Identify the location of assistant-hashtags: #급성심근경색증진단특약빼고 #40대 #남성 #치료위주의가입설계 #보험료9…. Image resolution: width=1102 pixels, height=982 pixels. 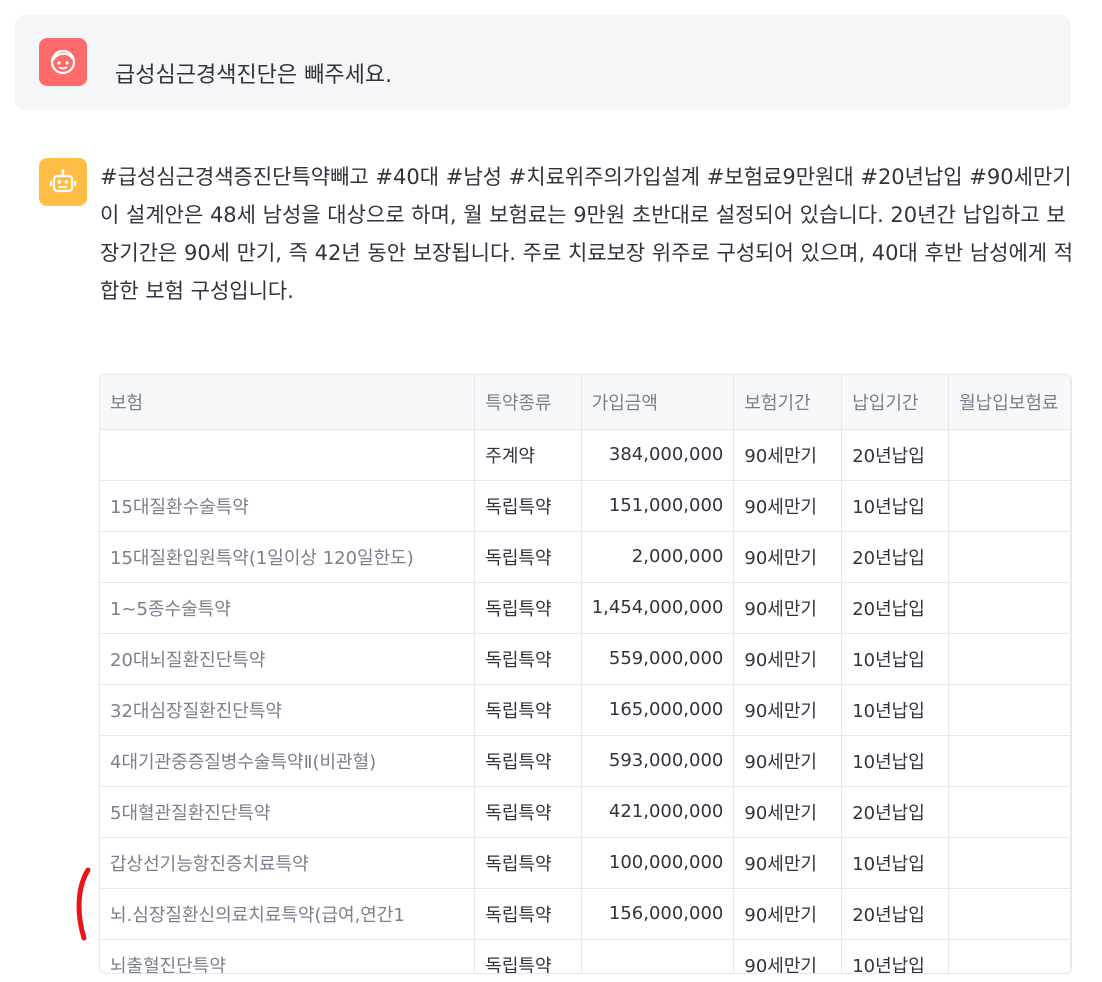
(586, 177).